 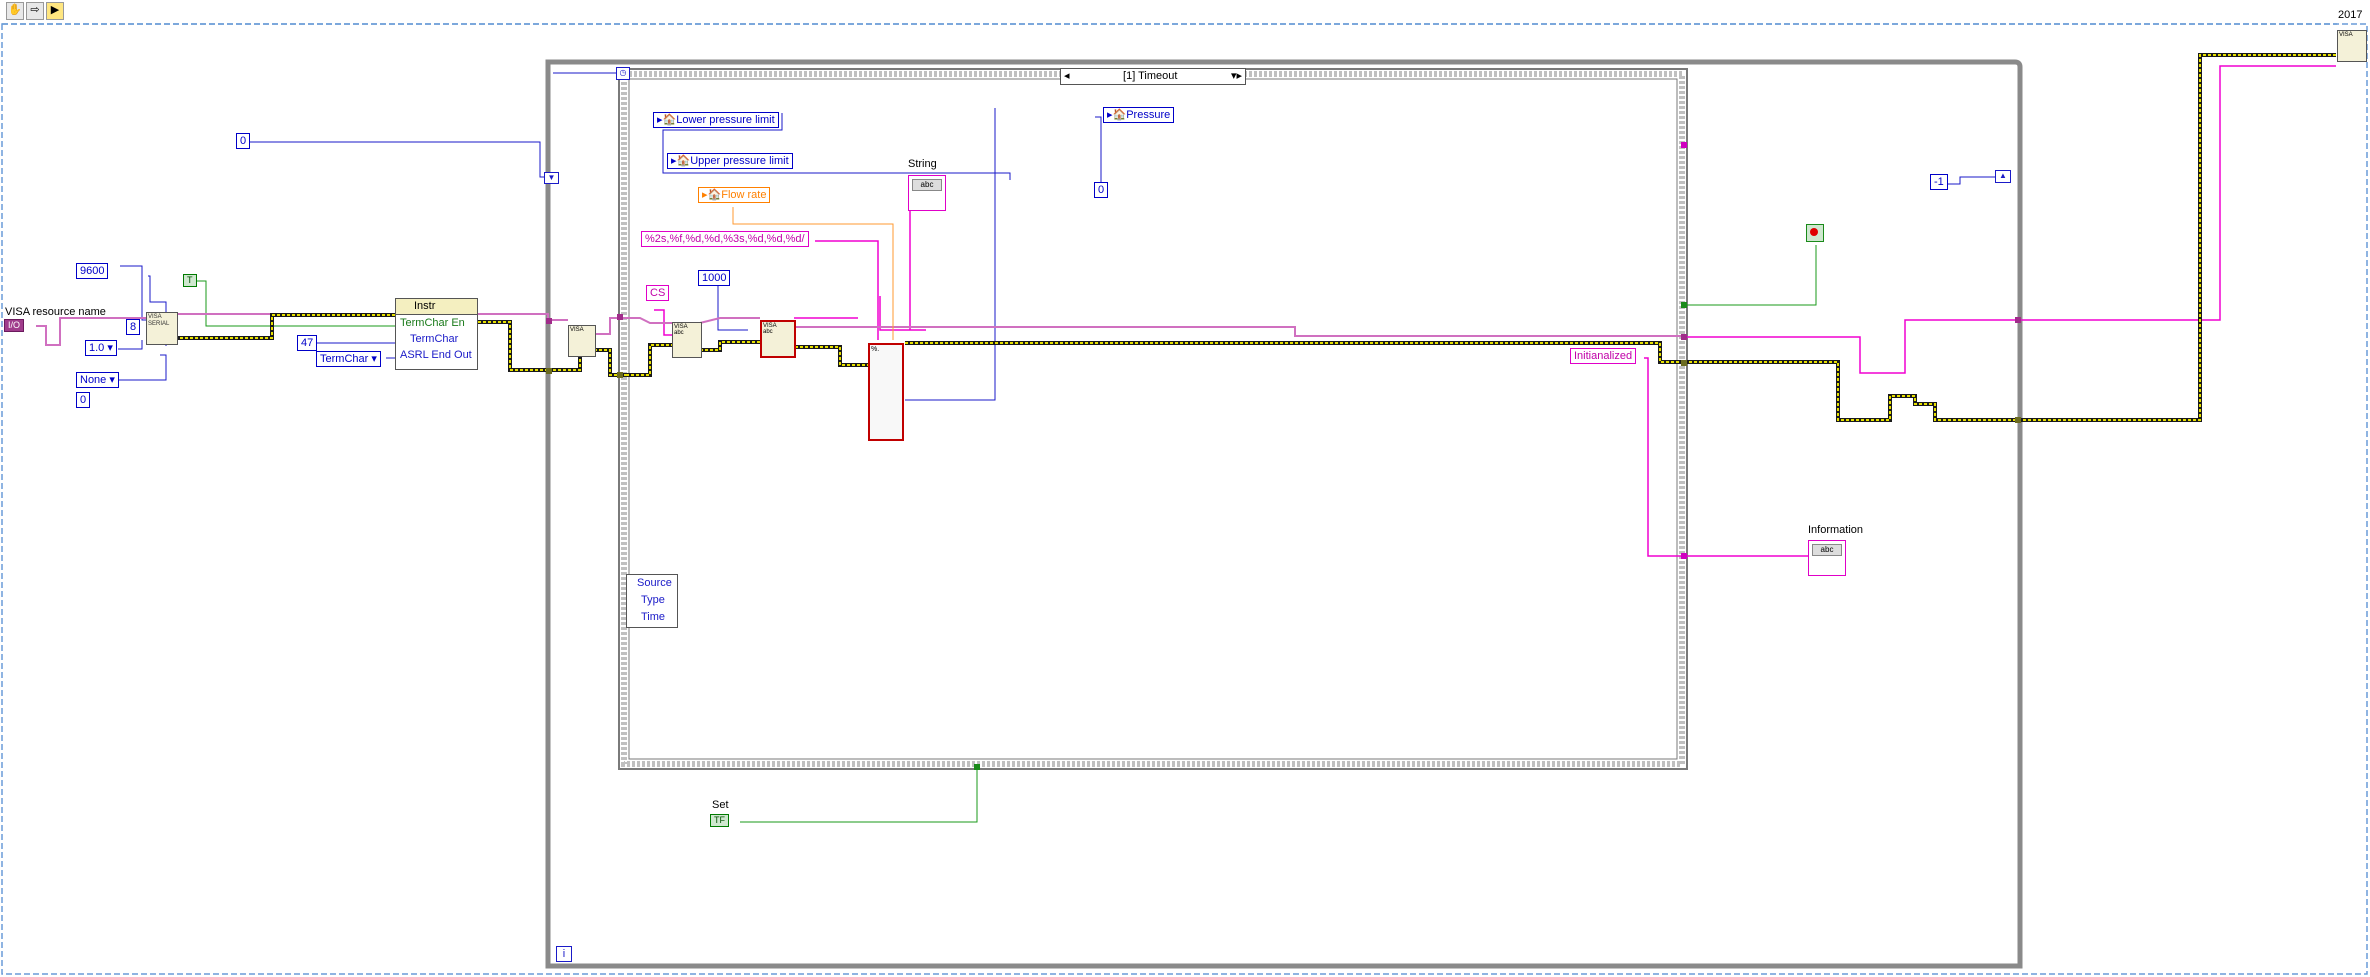 I want to click on property-node-class: Instr, so click(x=436, y=307).